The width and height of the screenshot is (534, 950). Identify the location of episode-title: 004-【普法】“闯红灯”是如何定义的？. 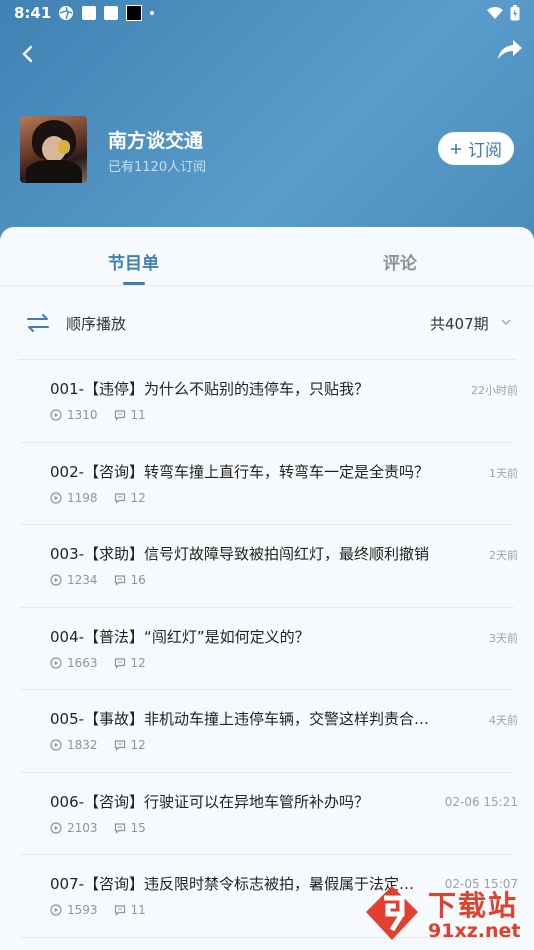
(245, 636).